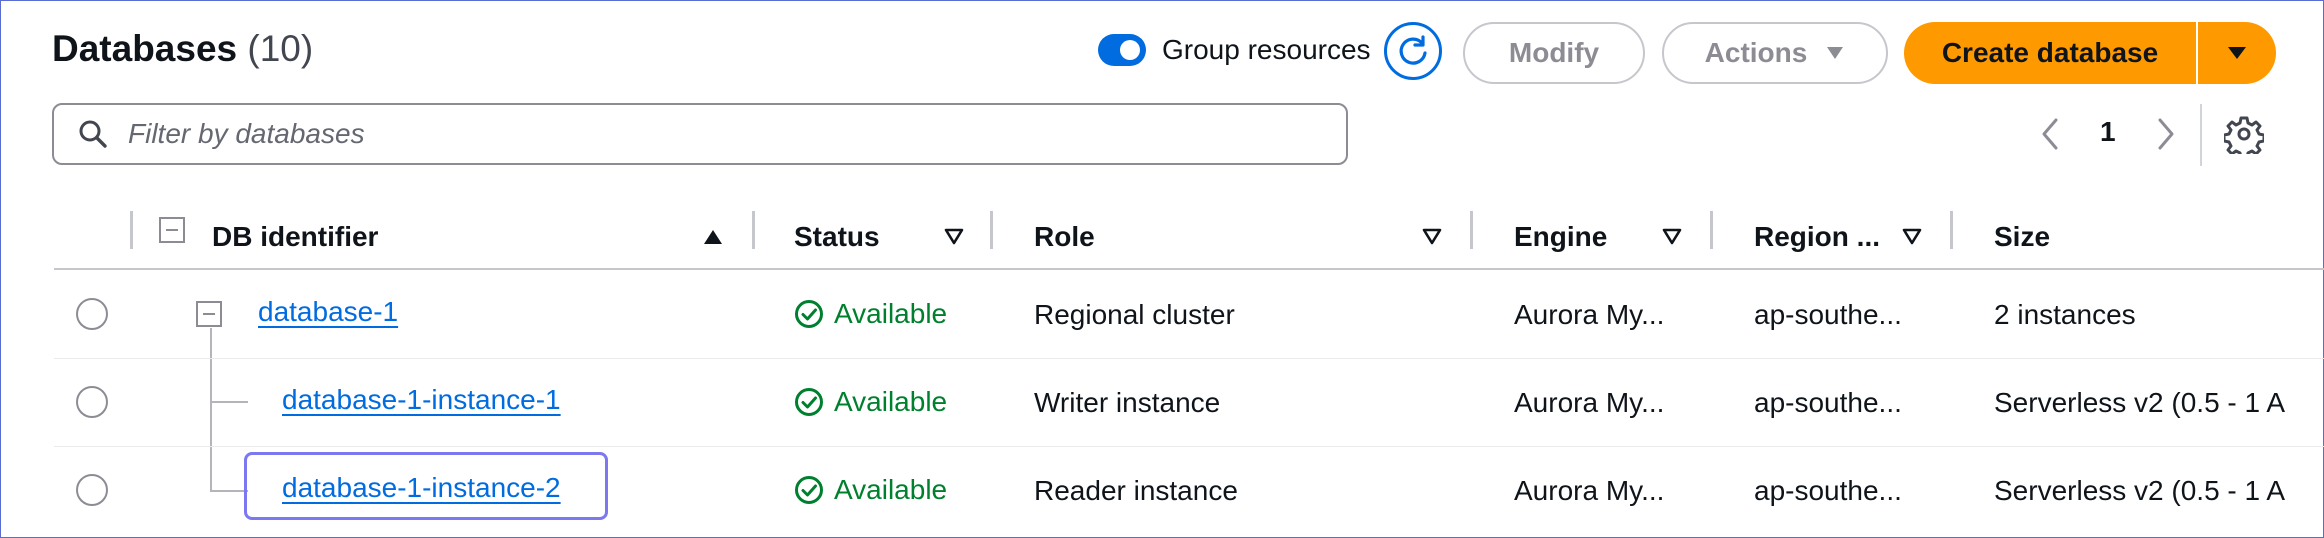 This screenshot has width=2324, height=538. I want to click on gear-icon, so click(2244, 138).